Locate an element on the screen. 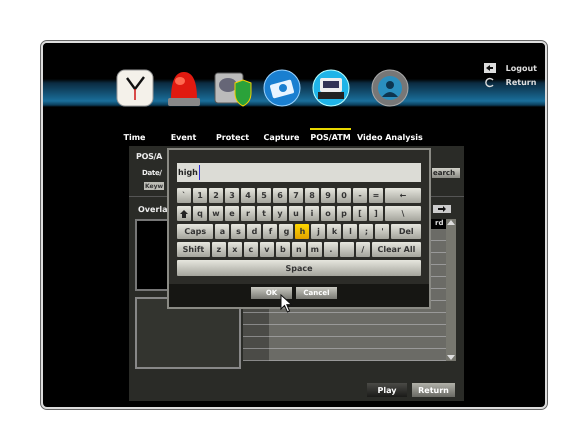  keyboard-key: f is located at coordinates (270, 231).